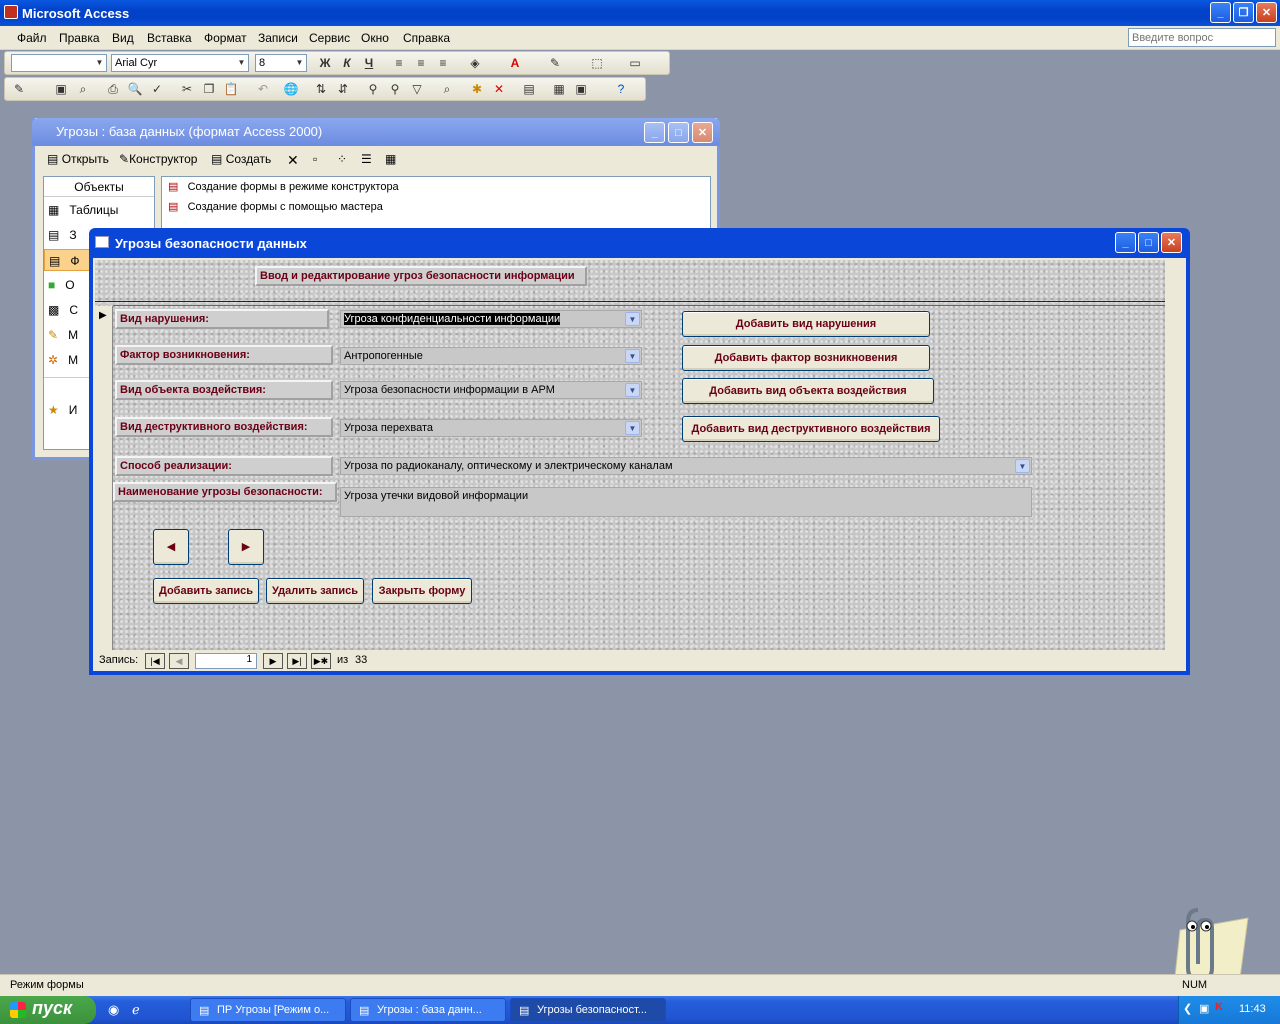 This screenshot has height=1024, width=1280. What do you see at coordinates (136, 1010) in the screenshot?
I see `ie-quicklaunch-icon: ℯ` at bounding box center [136, 1010].